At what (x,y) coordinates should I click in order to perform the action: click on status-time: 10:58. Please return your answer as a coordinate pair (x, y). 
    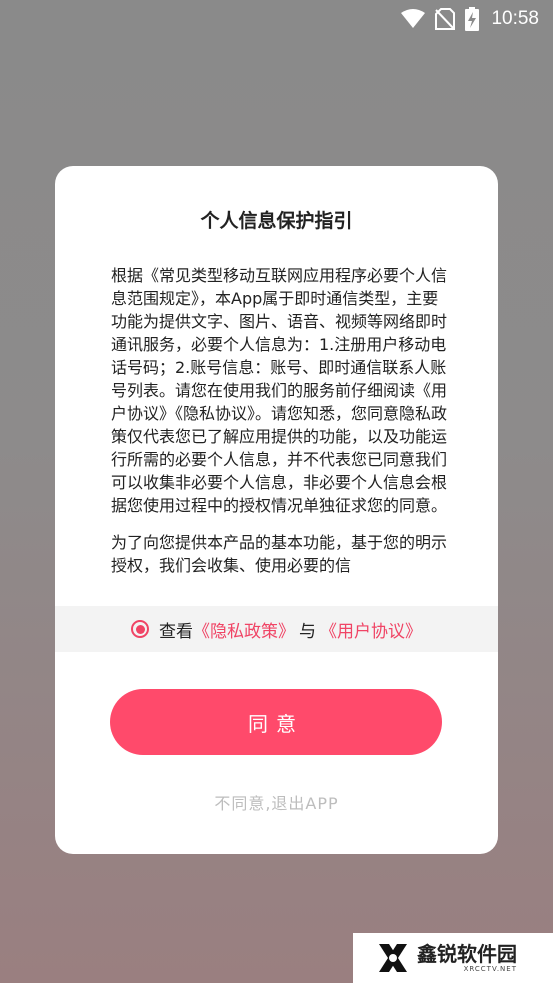
    Looking at the image, I should click on (515, 18).